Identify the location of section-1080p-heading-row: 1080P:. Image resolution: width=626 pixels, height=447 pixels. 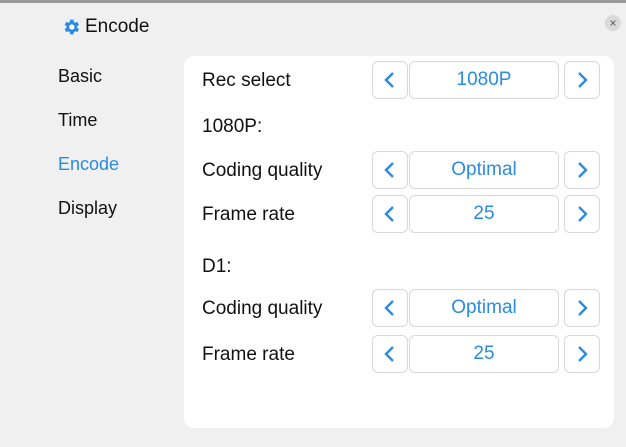
(399, 127).